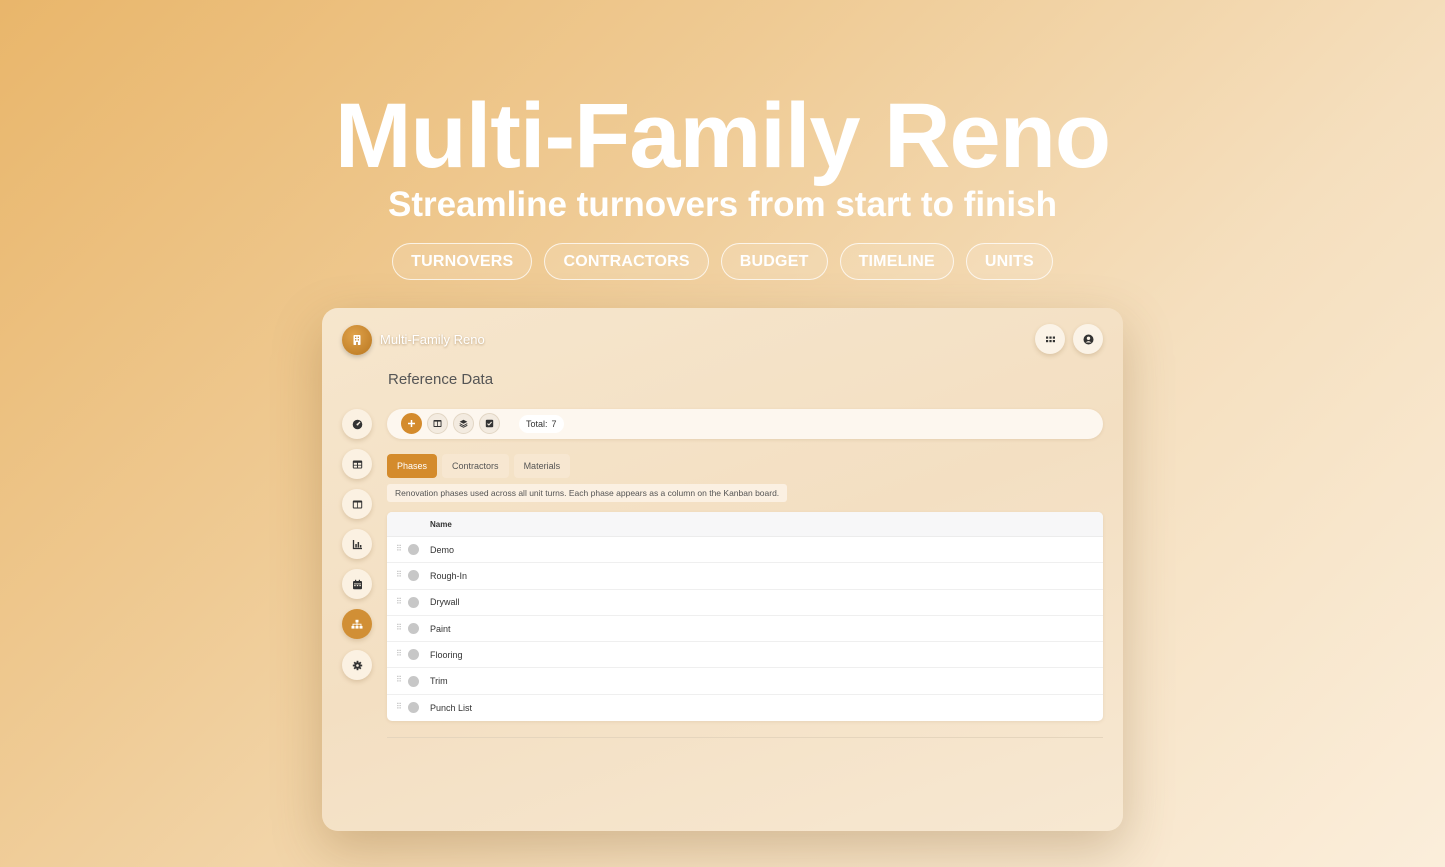  I want to click on total-label: Total:, so click(537, 424).